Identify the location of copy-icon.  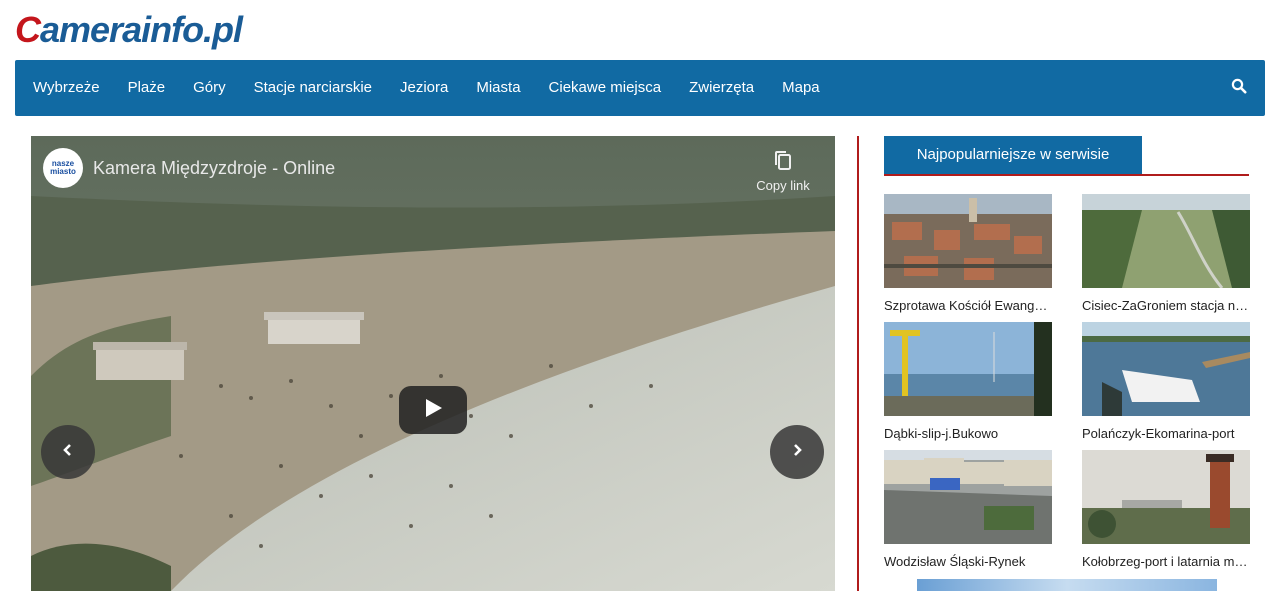
(783, 161).